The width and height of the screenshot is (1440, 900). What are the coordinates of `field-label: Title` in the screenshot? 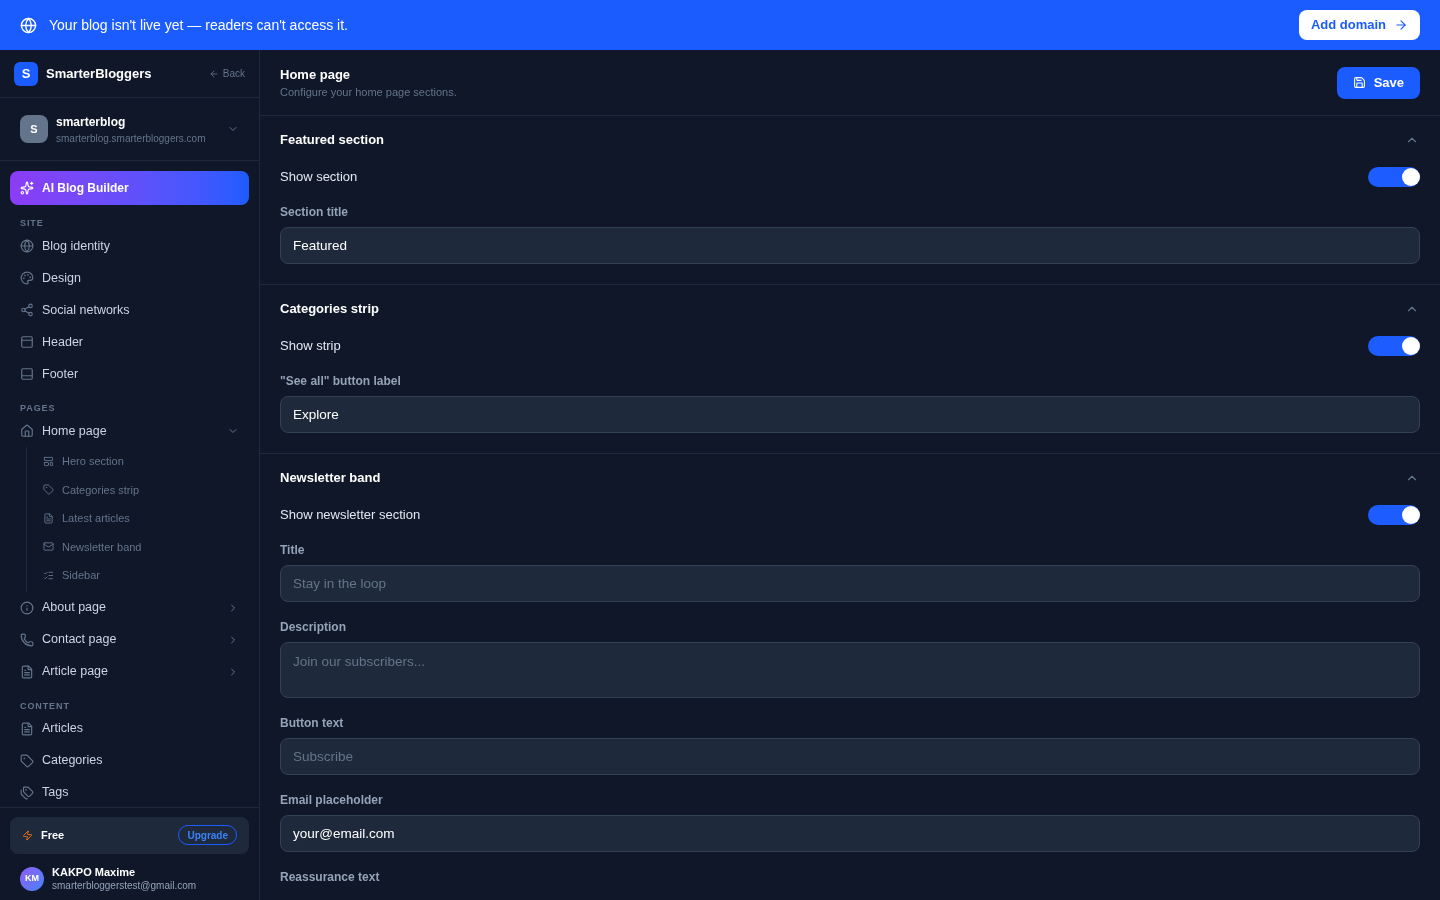 It's located at (293, 550).